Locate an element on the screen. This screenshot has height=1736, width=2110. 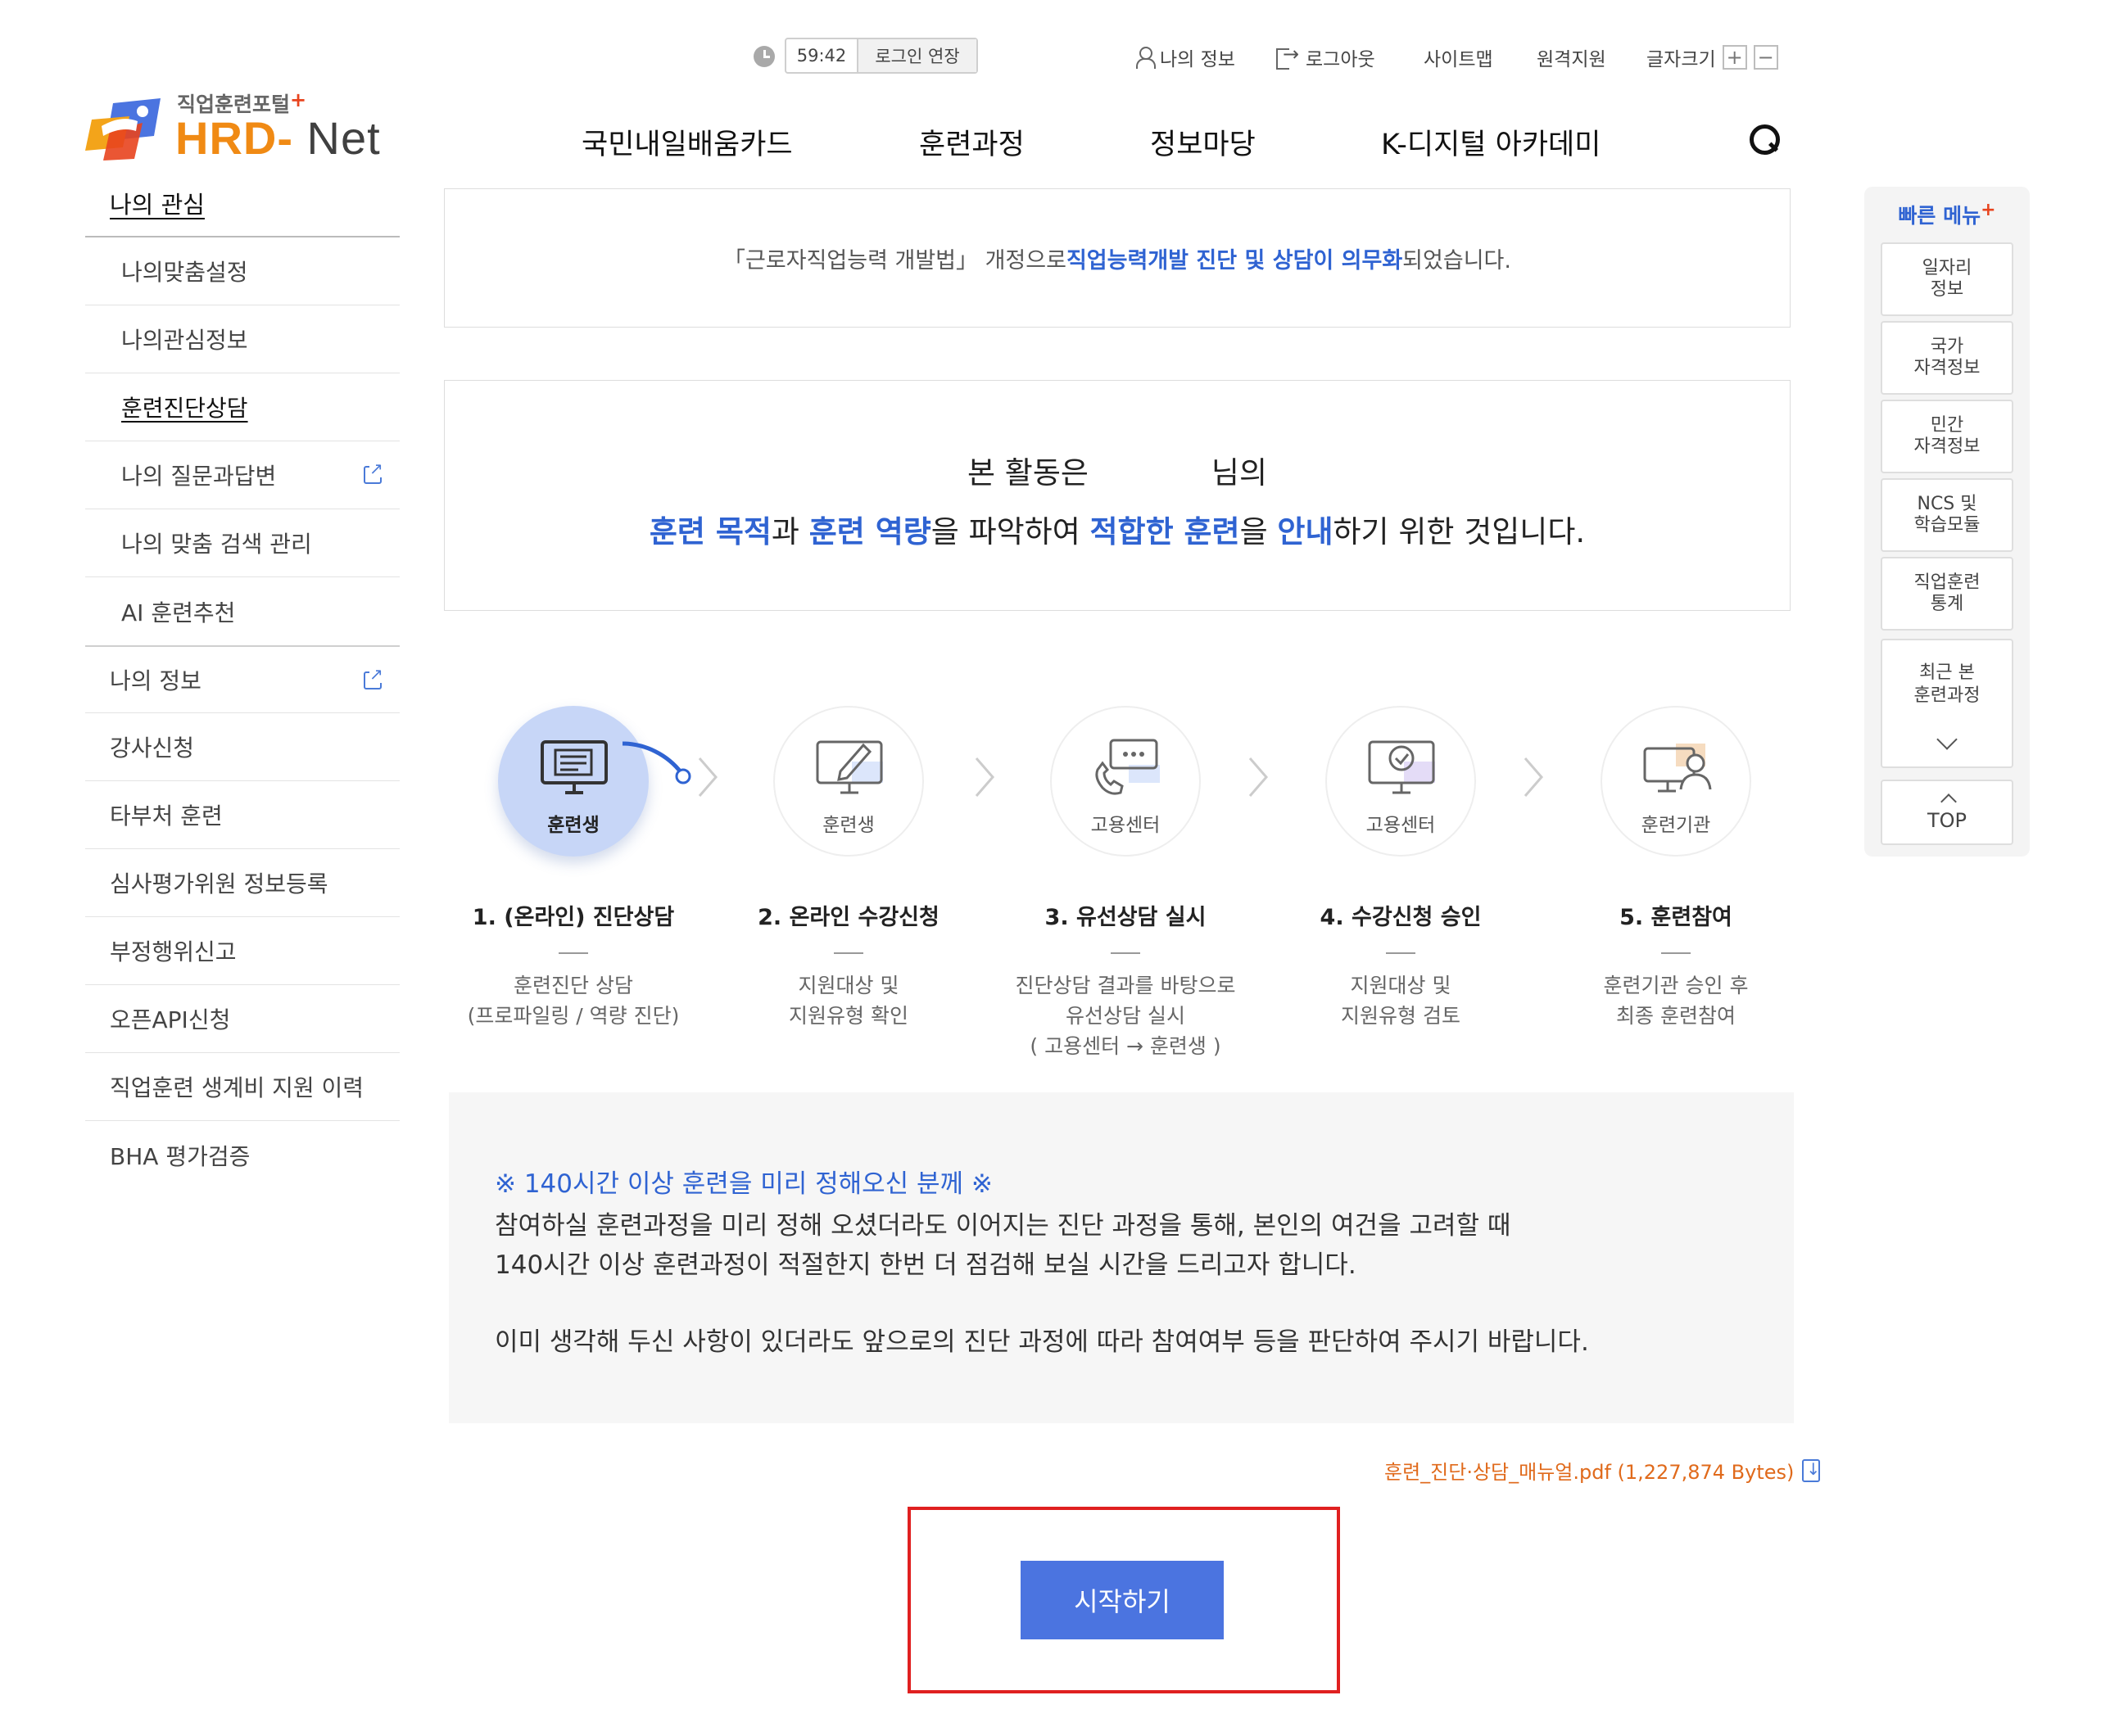
sidebar-item-evaluator-register: 심사평가위원 정보등록 is located at coordinates (242, 883).